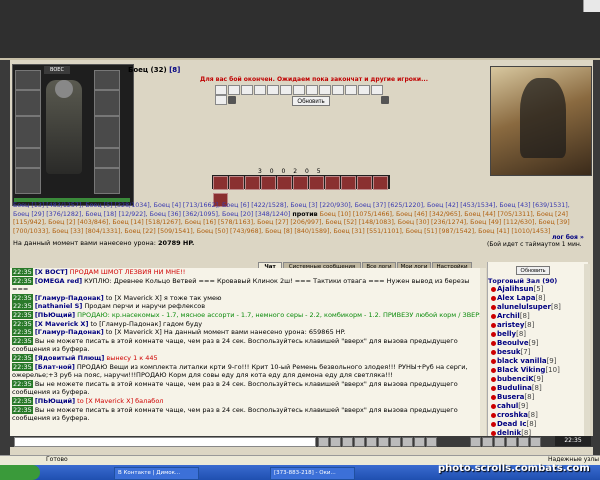 The image size is (600, 480). Describe the element at coordinates (20, 472) in the screenshot. I see `start-button` at that location.